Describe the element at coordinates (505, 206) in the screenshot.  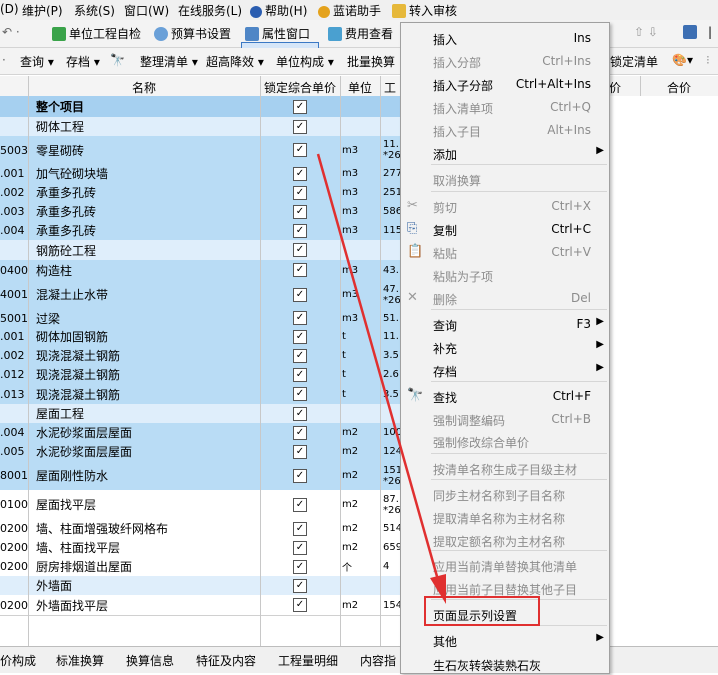
I see `context-menu-item: ✂ 剪切 Ctrl+X` at that location.